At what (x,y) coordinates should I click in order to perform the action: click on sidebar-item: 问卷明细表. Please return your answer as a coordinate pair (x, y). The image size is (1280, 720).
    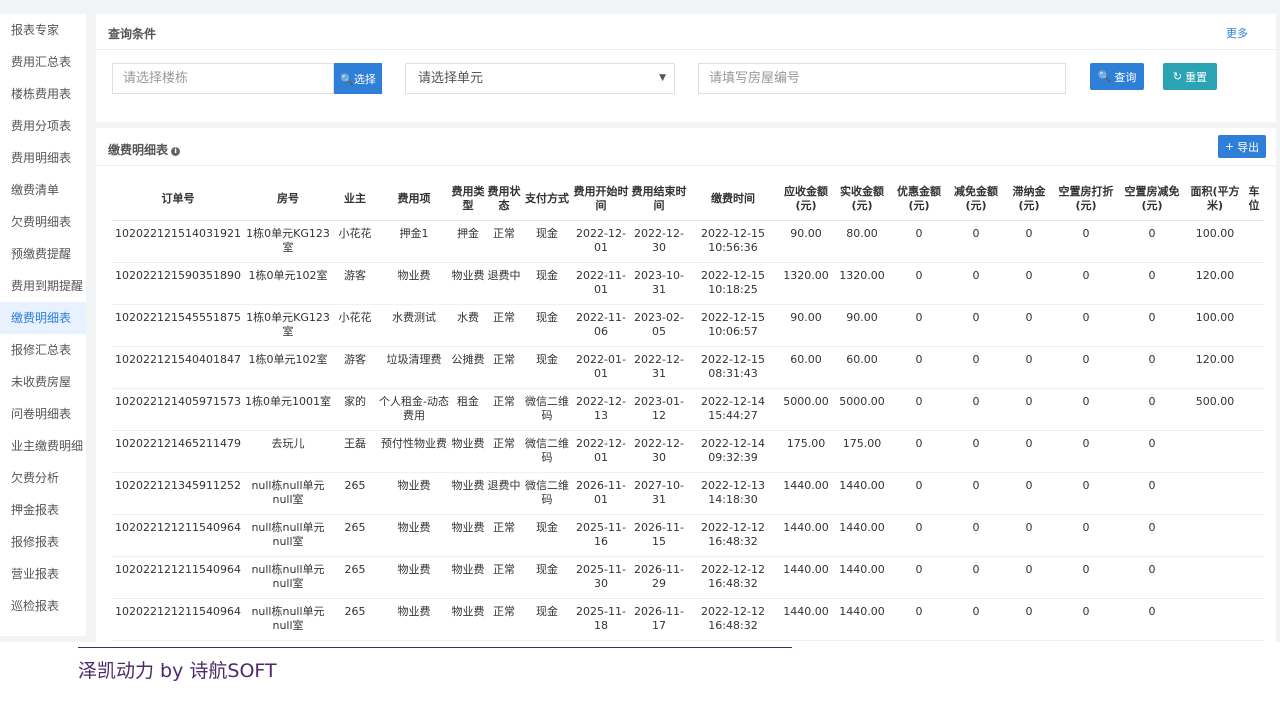
    Looking at the image, I should click on (43, 414).